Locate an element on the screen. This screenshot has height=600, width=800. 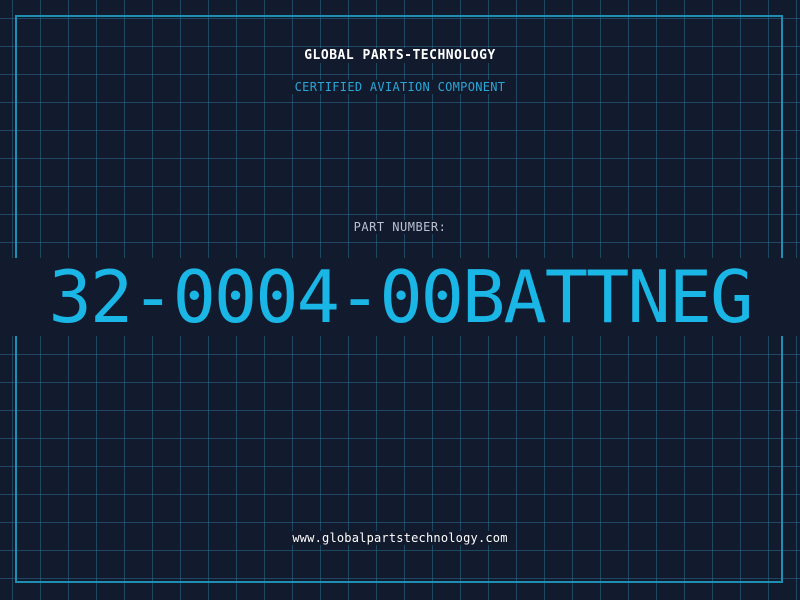
part-number-label: PART NUMBER: is located at coordinates (400, 227).